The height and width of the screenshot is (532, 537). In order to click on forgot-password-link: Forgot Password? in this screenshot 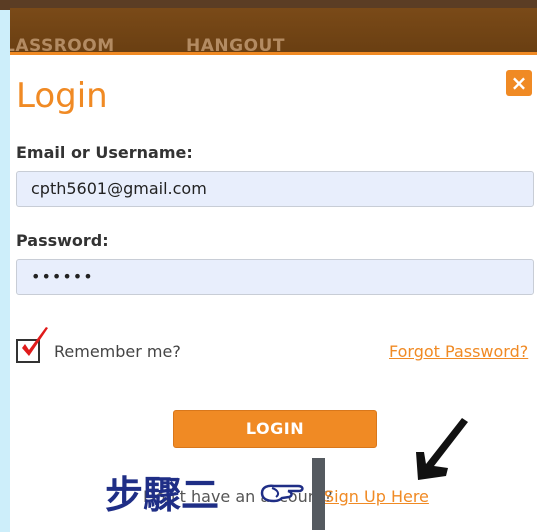, I will do `click(458, 351)`.